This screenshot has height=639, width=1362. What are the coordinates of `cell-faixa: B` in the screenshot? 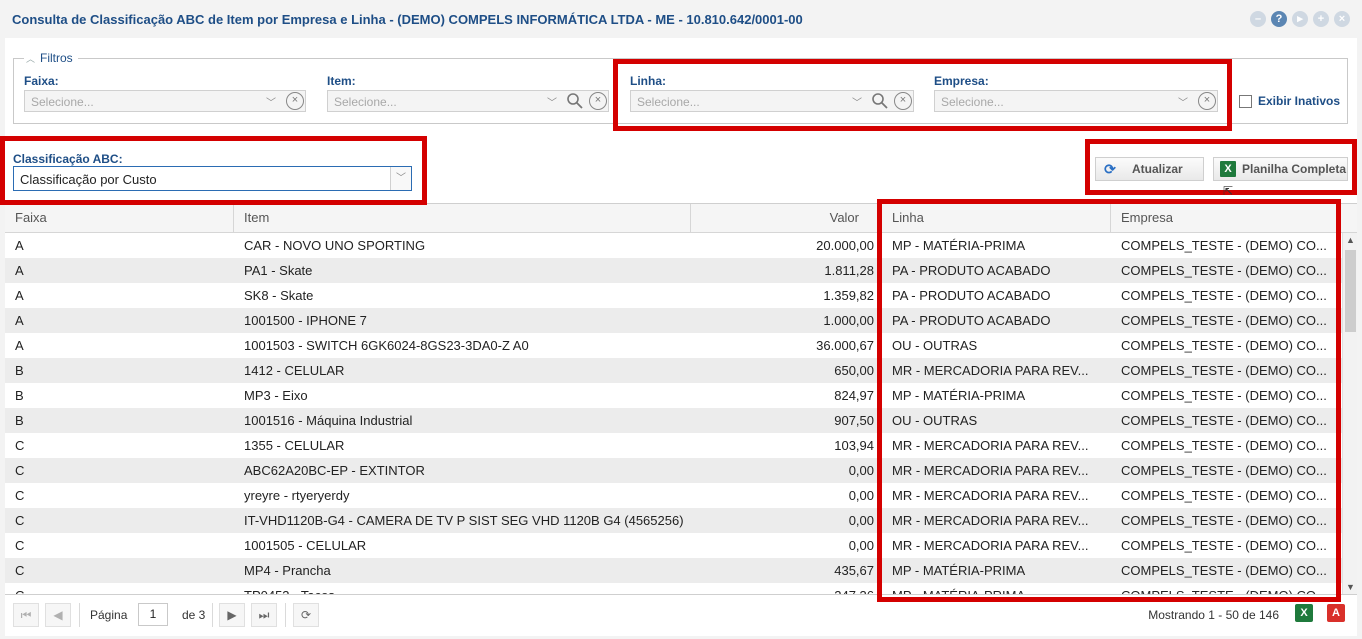 It's located at (19, 420).